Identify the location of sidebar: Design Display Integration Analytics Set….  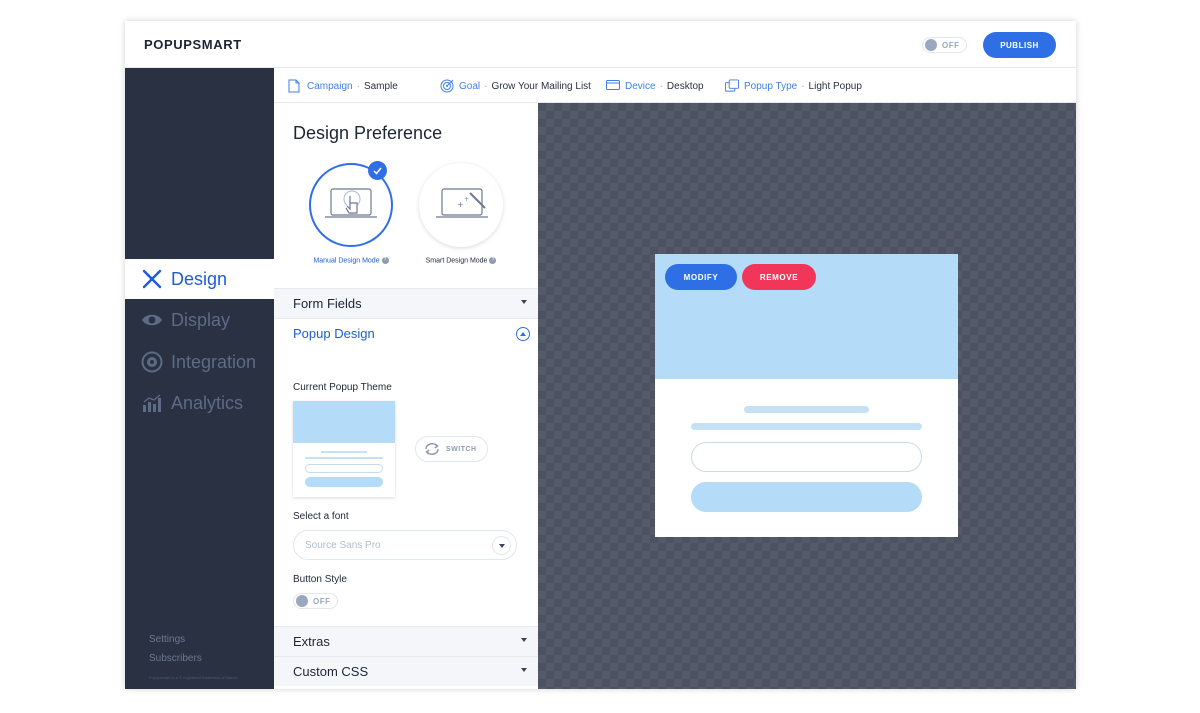
(199, 378).